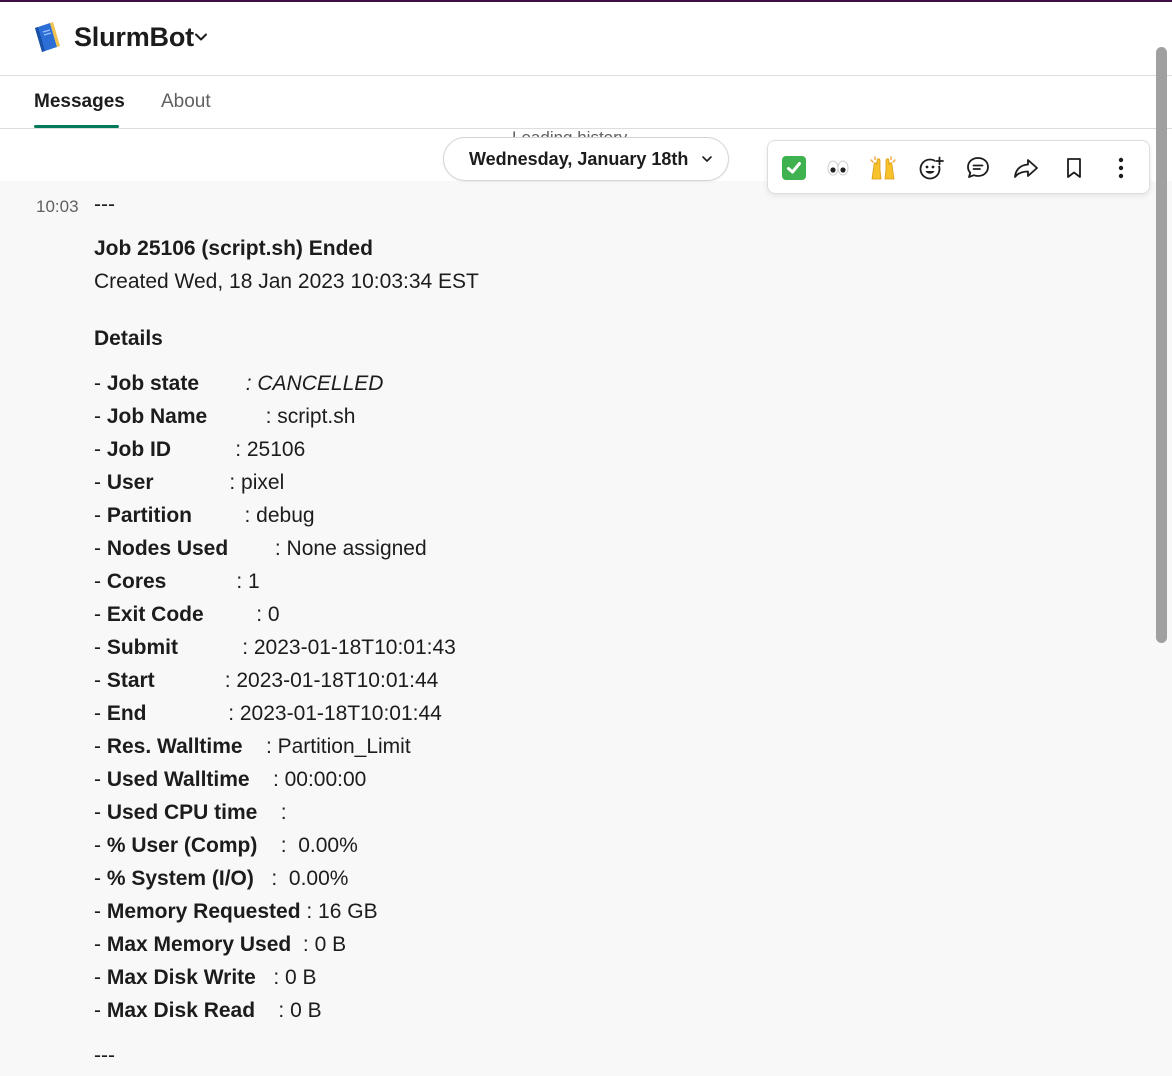 The height and width of the screenshot is (1076, 1172). I want to click on detail-value: : 16 GB, so click(342, 911).